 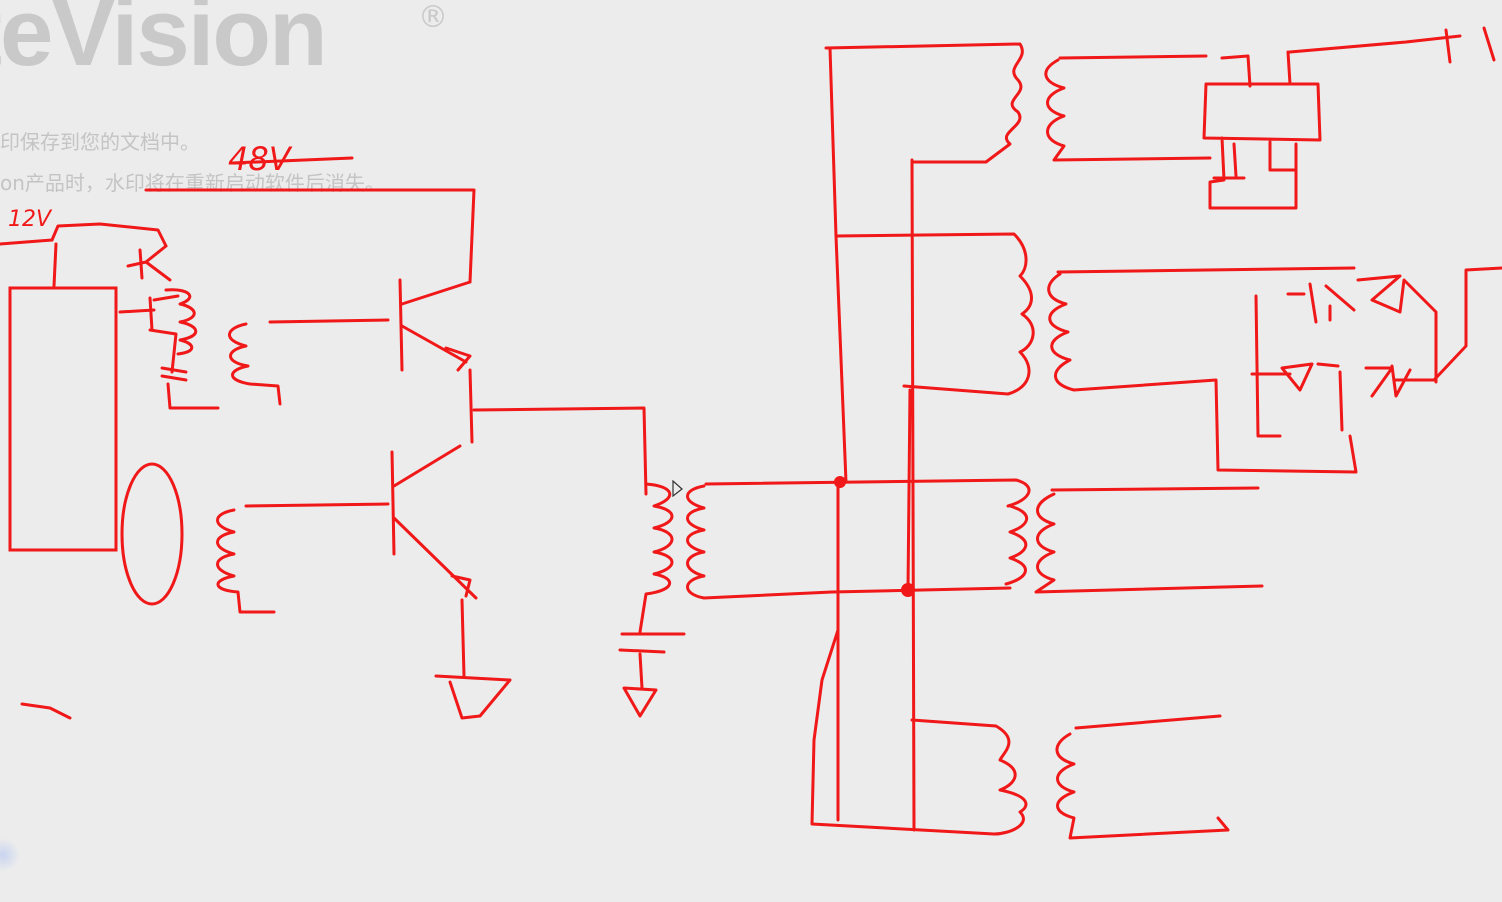 What do you see at coordinates (152, 534) in the screenshot?
I see `oval-component` at bounding box center [152, 534].